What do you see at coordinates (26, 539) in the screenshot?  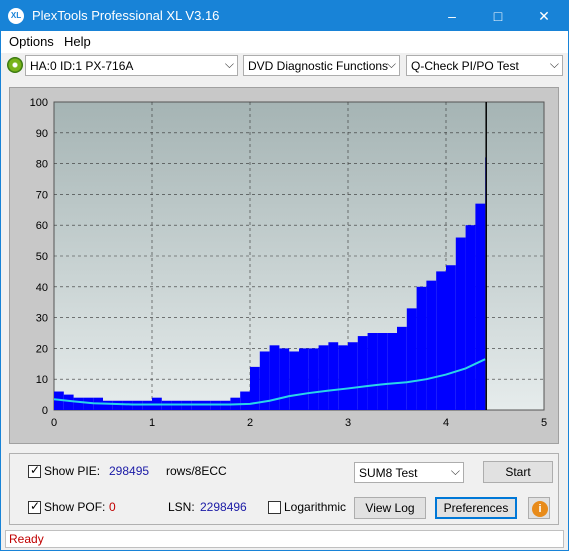 I see `status-text: Ready` at bounding box center [26, 539].